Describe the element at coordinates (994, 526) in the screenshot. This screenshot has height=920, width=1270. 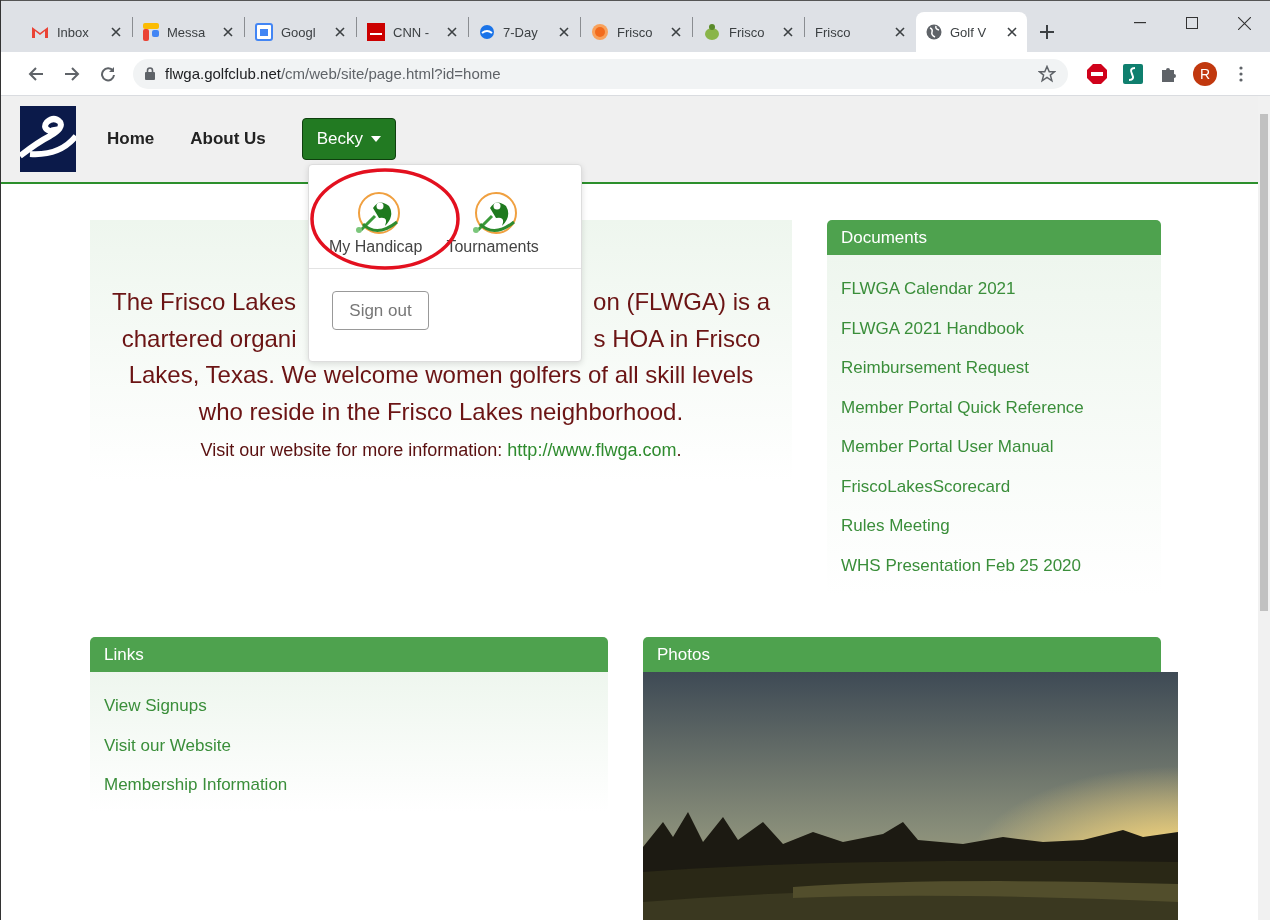
I see `document-link: Rules Meeting` at that location.